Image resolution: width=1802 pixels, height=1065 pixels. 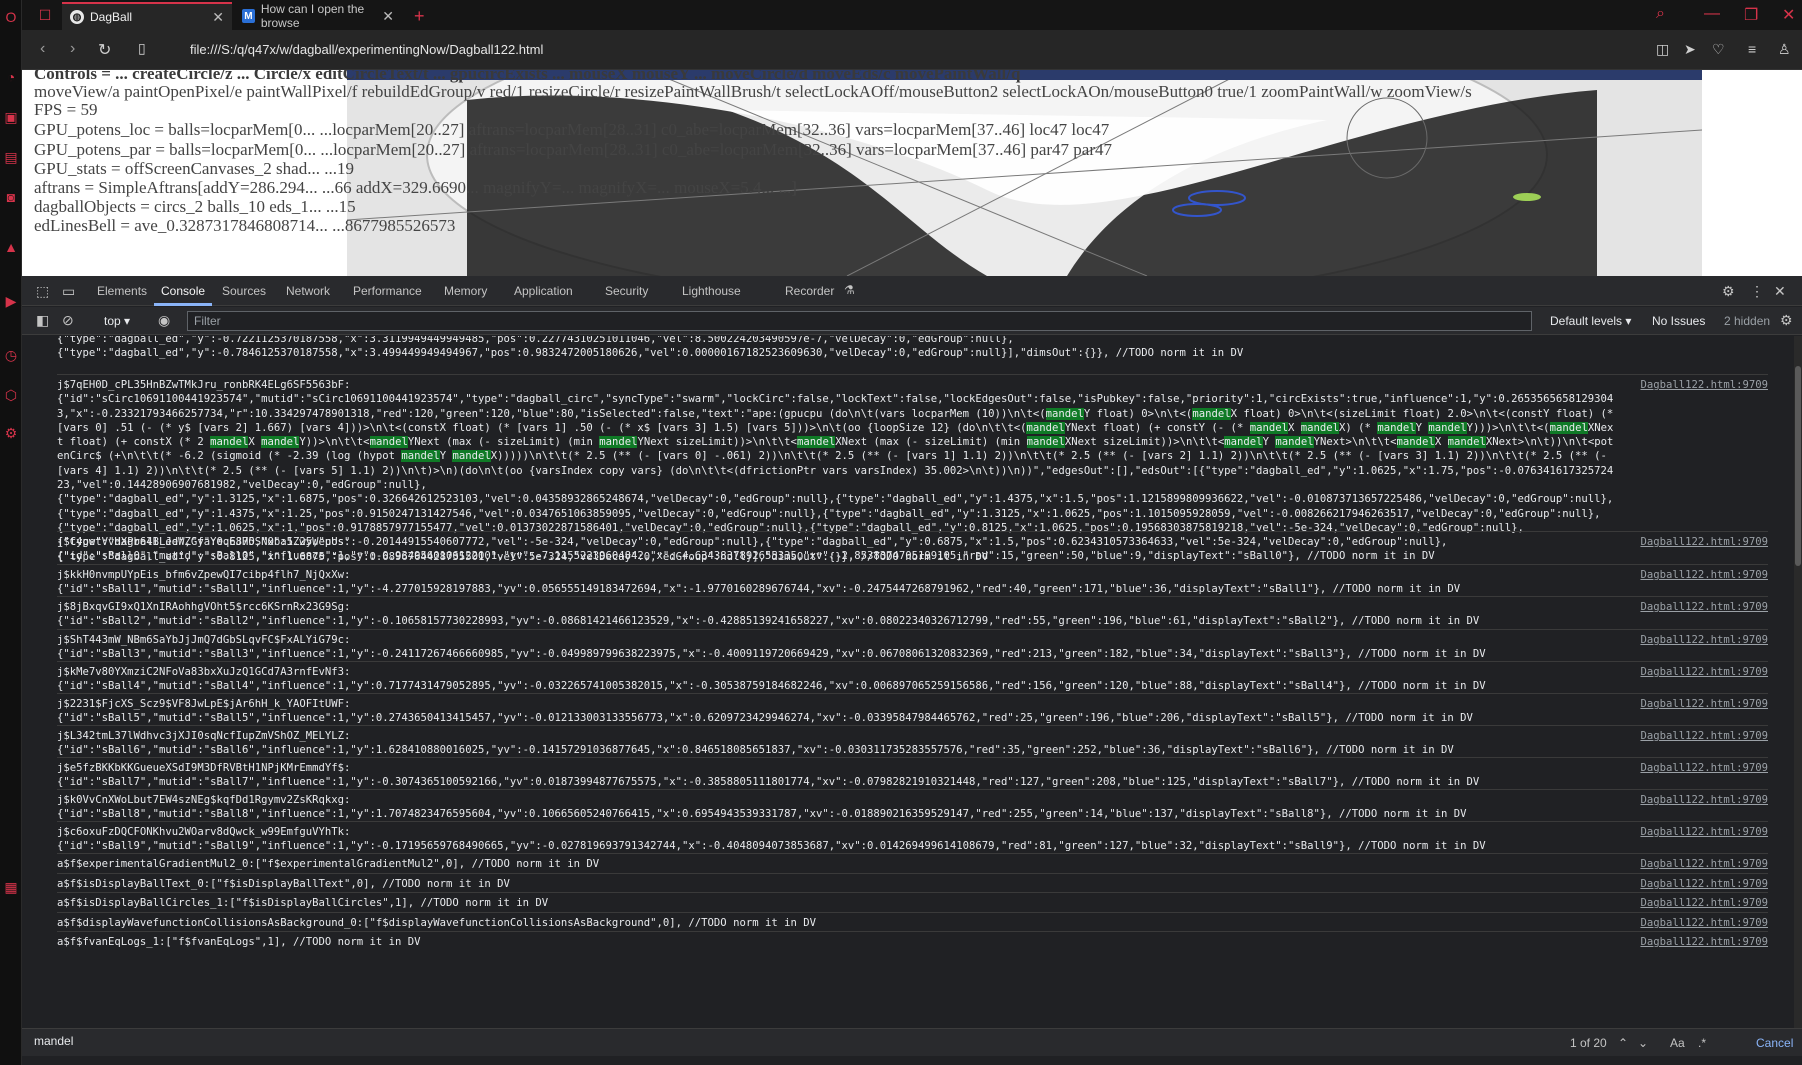 What do you see at coordinates (142, 48) in the screenshot?
I see `page-info-icon: ▯` at bounding box center [142, 48].